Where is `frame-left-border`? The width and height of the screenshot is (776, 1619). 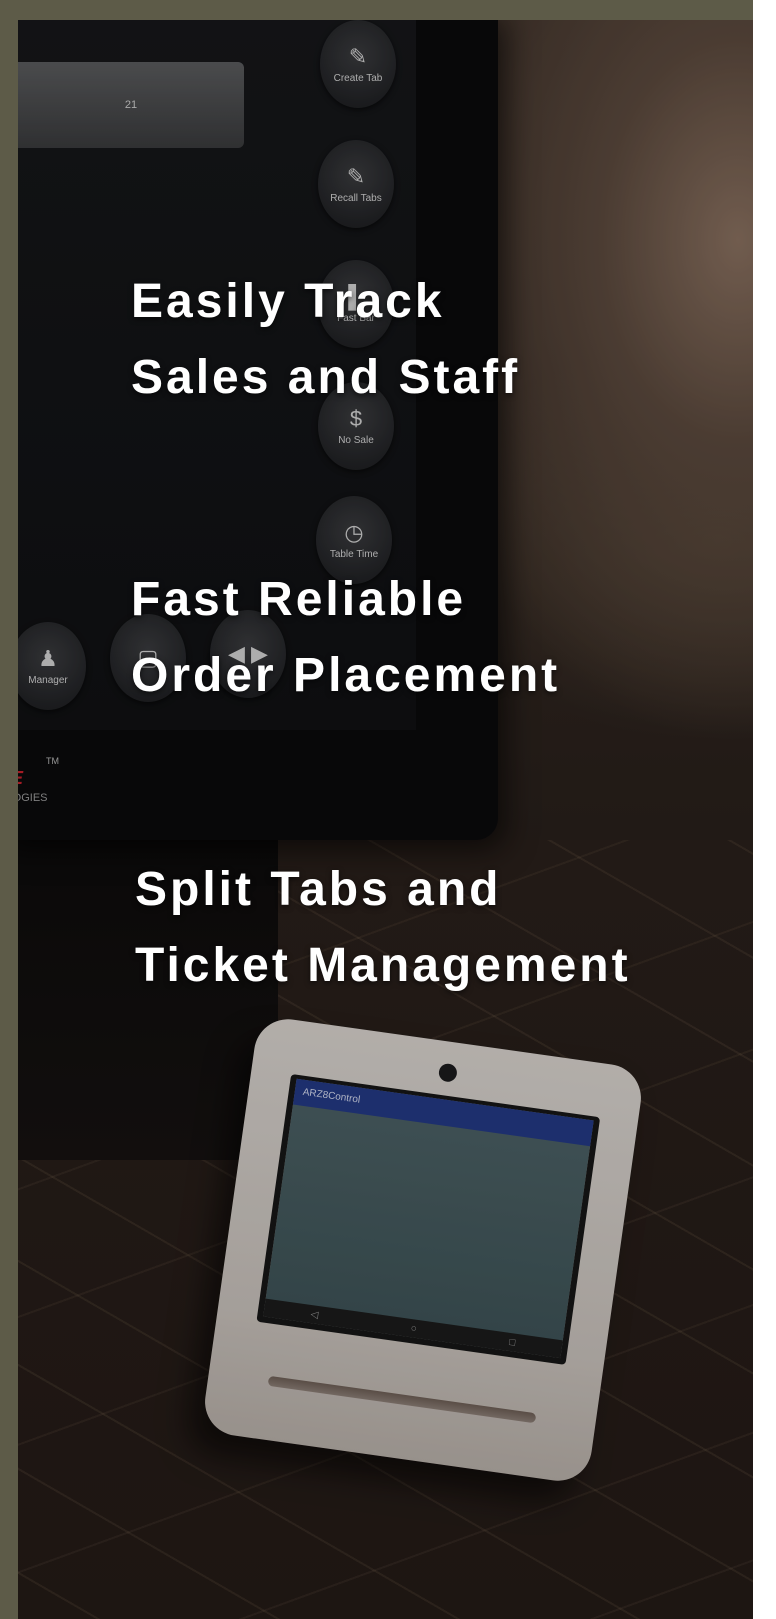
frame-left-border is located at coordinates (9, 809).